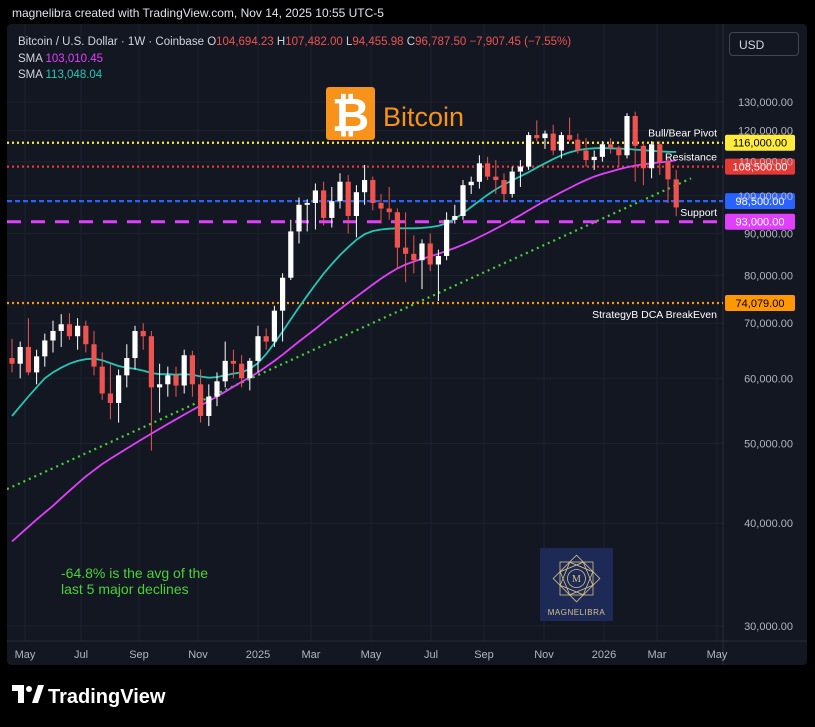 Image resolution: width=815 pixels, height=727 pixels. I want to click on currency-button: USD, so click(764, 44).